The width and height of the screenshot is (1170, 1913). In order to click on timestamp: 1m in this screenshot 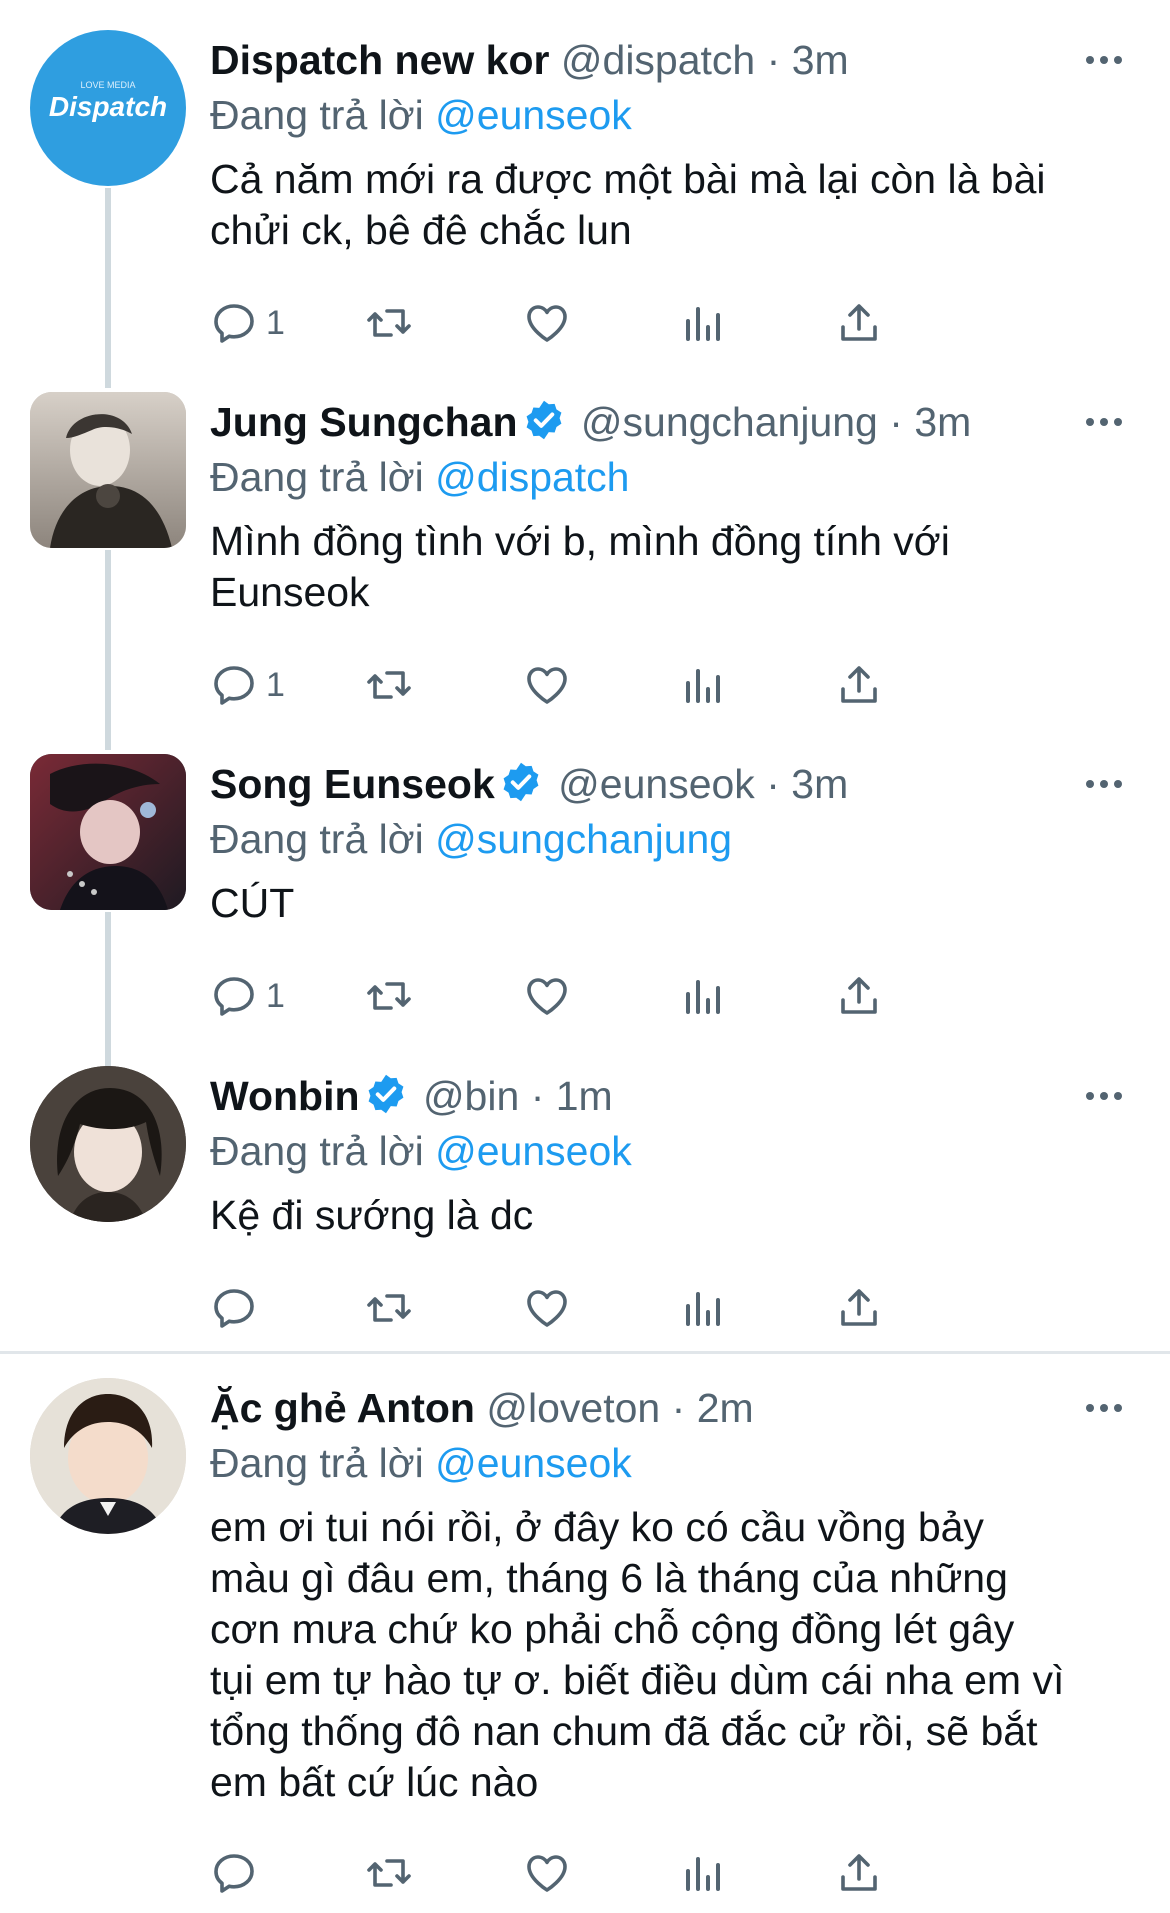, I will do `click(584, 1096)`.